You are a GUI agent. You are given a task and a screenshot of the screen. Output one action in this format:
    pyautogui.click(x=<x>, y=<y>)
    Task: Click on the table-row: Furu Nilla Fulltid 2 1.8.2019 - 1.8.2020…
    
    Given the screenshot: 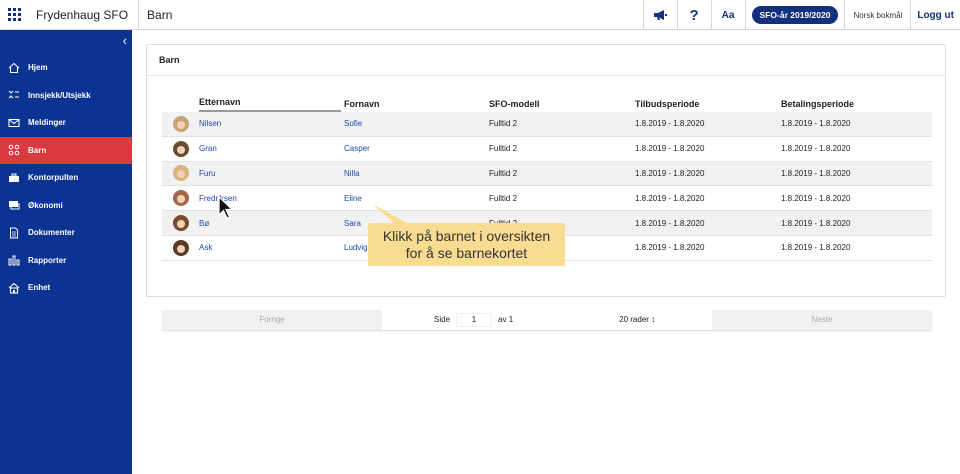 What is the action you would take?
    pyautogui.click(x=547, y=174)
    